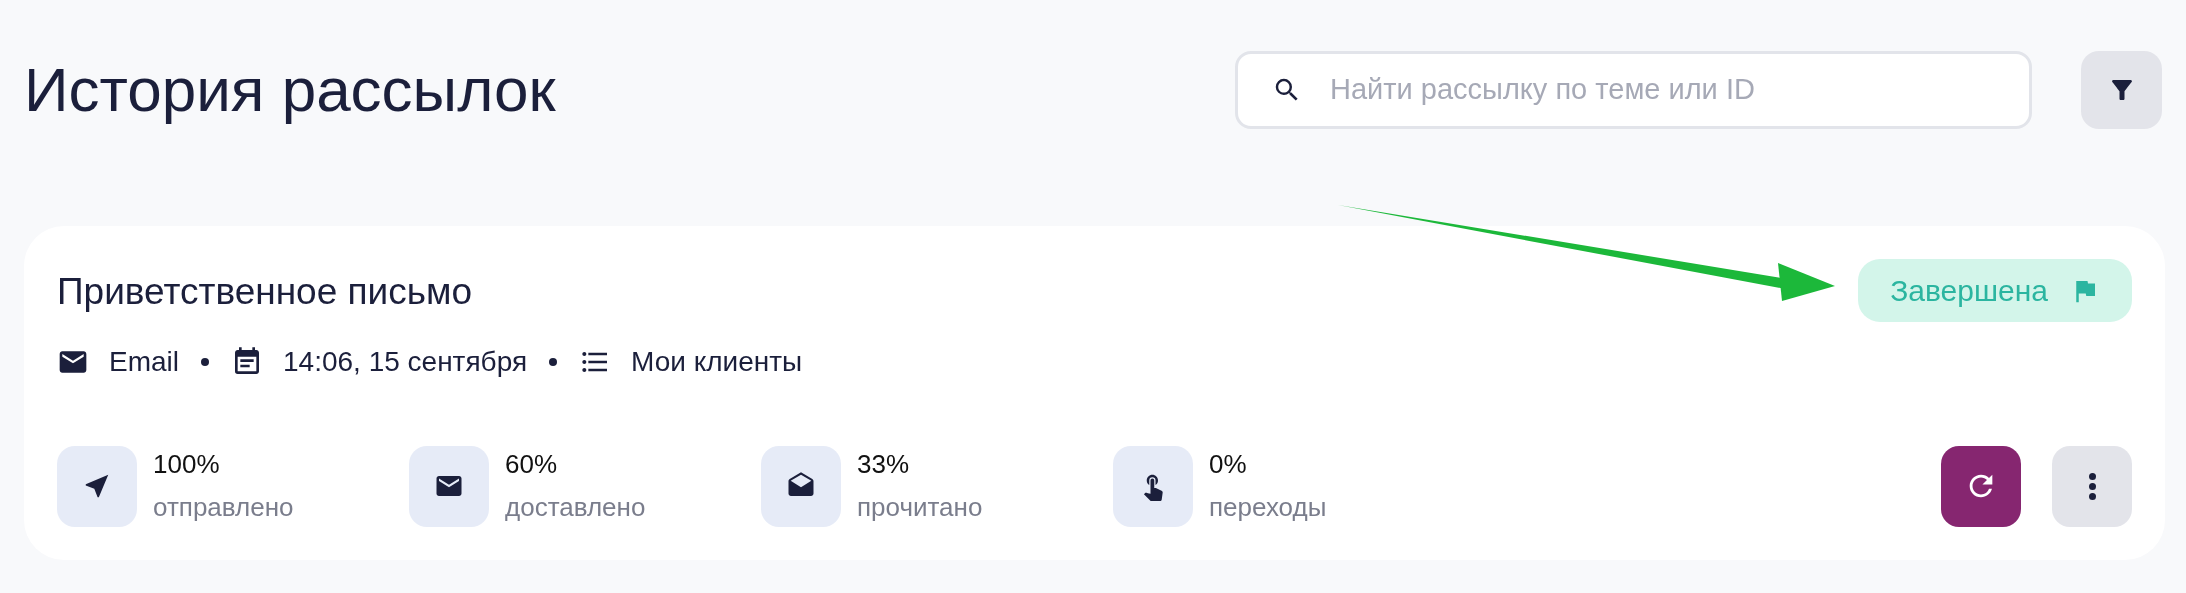  I want to click on more-button, so click(2092, 486).